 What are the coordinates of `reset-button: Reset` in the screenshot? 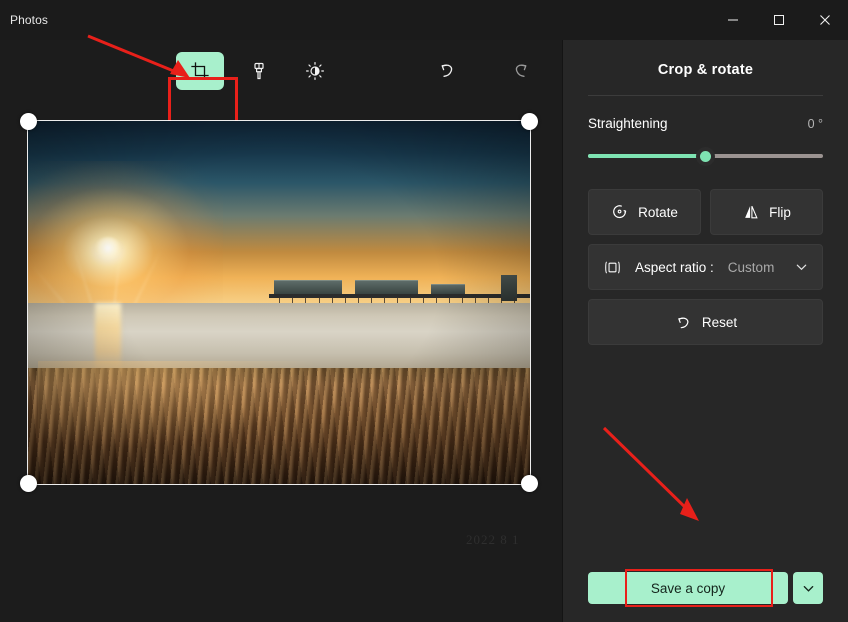 It's located at (705, 322).